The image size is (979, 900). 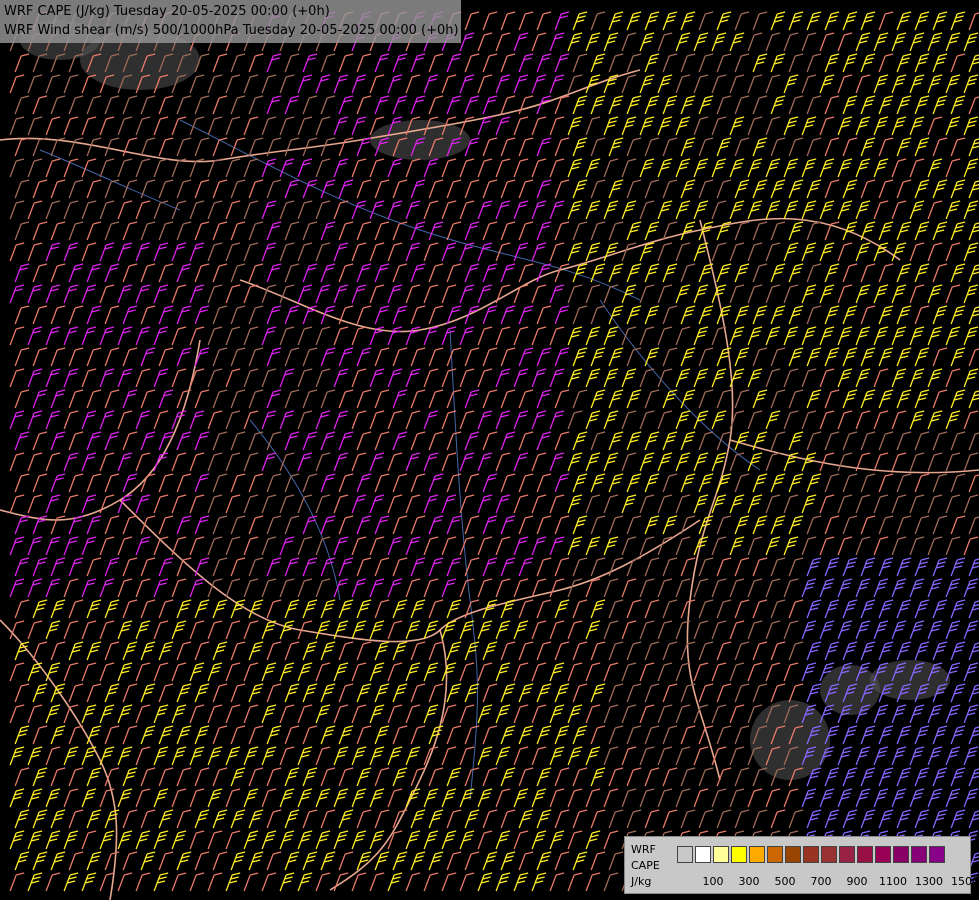 I want to click on legend-tick-label: 300, so click(x=749, y=881).